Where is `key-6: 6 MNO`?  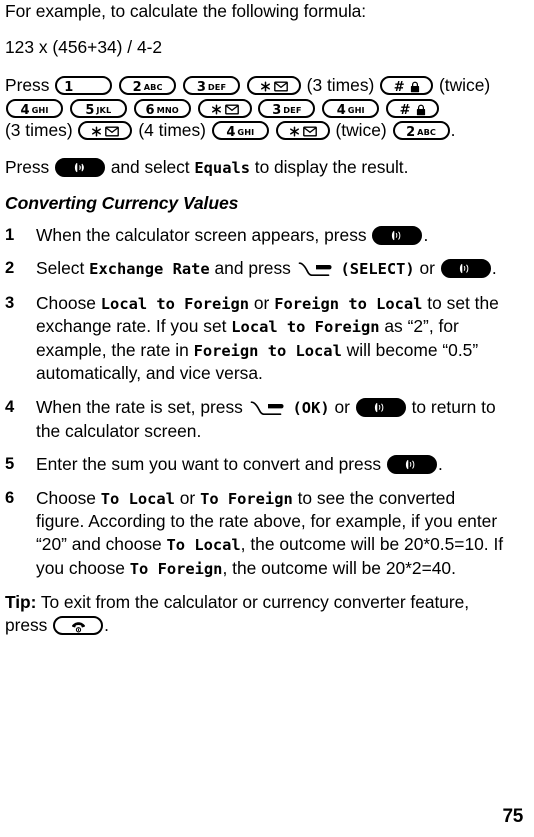
key-6: 6 MNO is located at coordinates (162, 108).